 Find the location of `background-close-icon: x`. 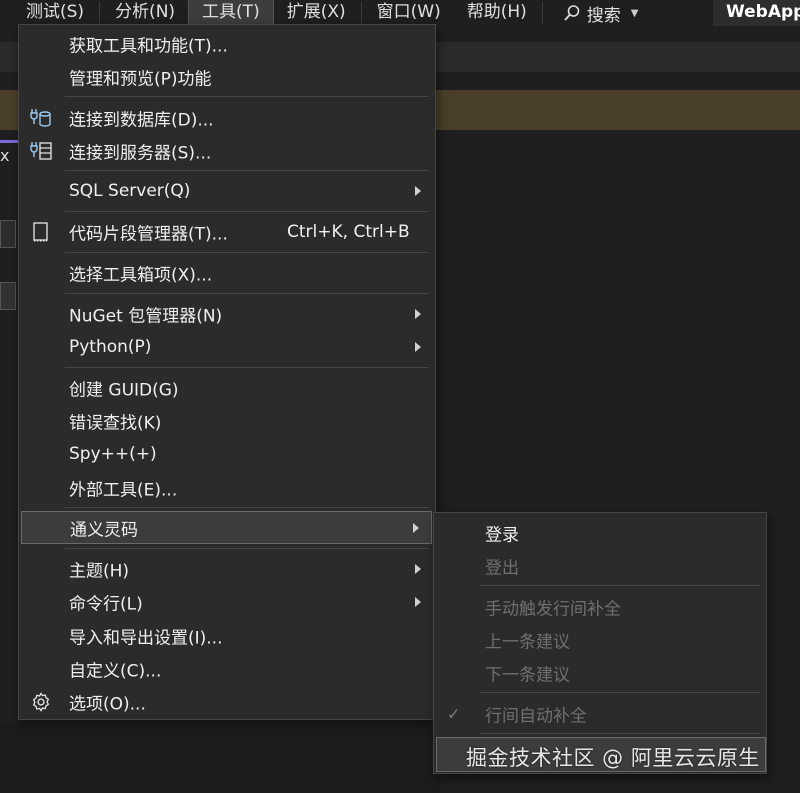

background-close-icon: x is located at coordinates (7, 155).